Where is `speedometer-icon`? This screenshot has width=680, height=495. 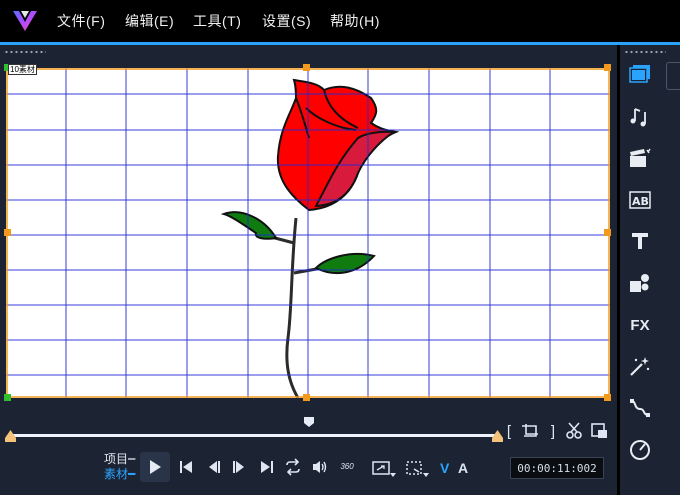 speedometer-icon is located at coordinates (640, 450).